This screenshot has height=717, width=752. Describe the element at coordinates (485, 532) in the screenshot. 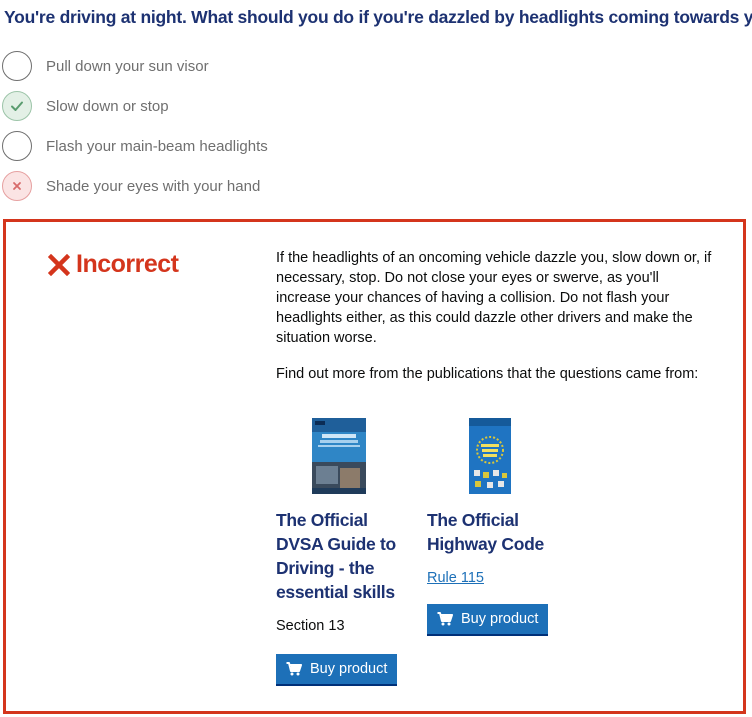

I see `publication-title: The Official Highway Code` at that location.